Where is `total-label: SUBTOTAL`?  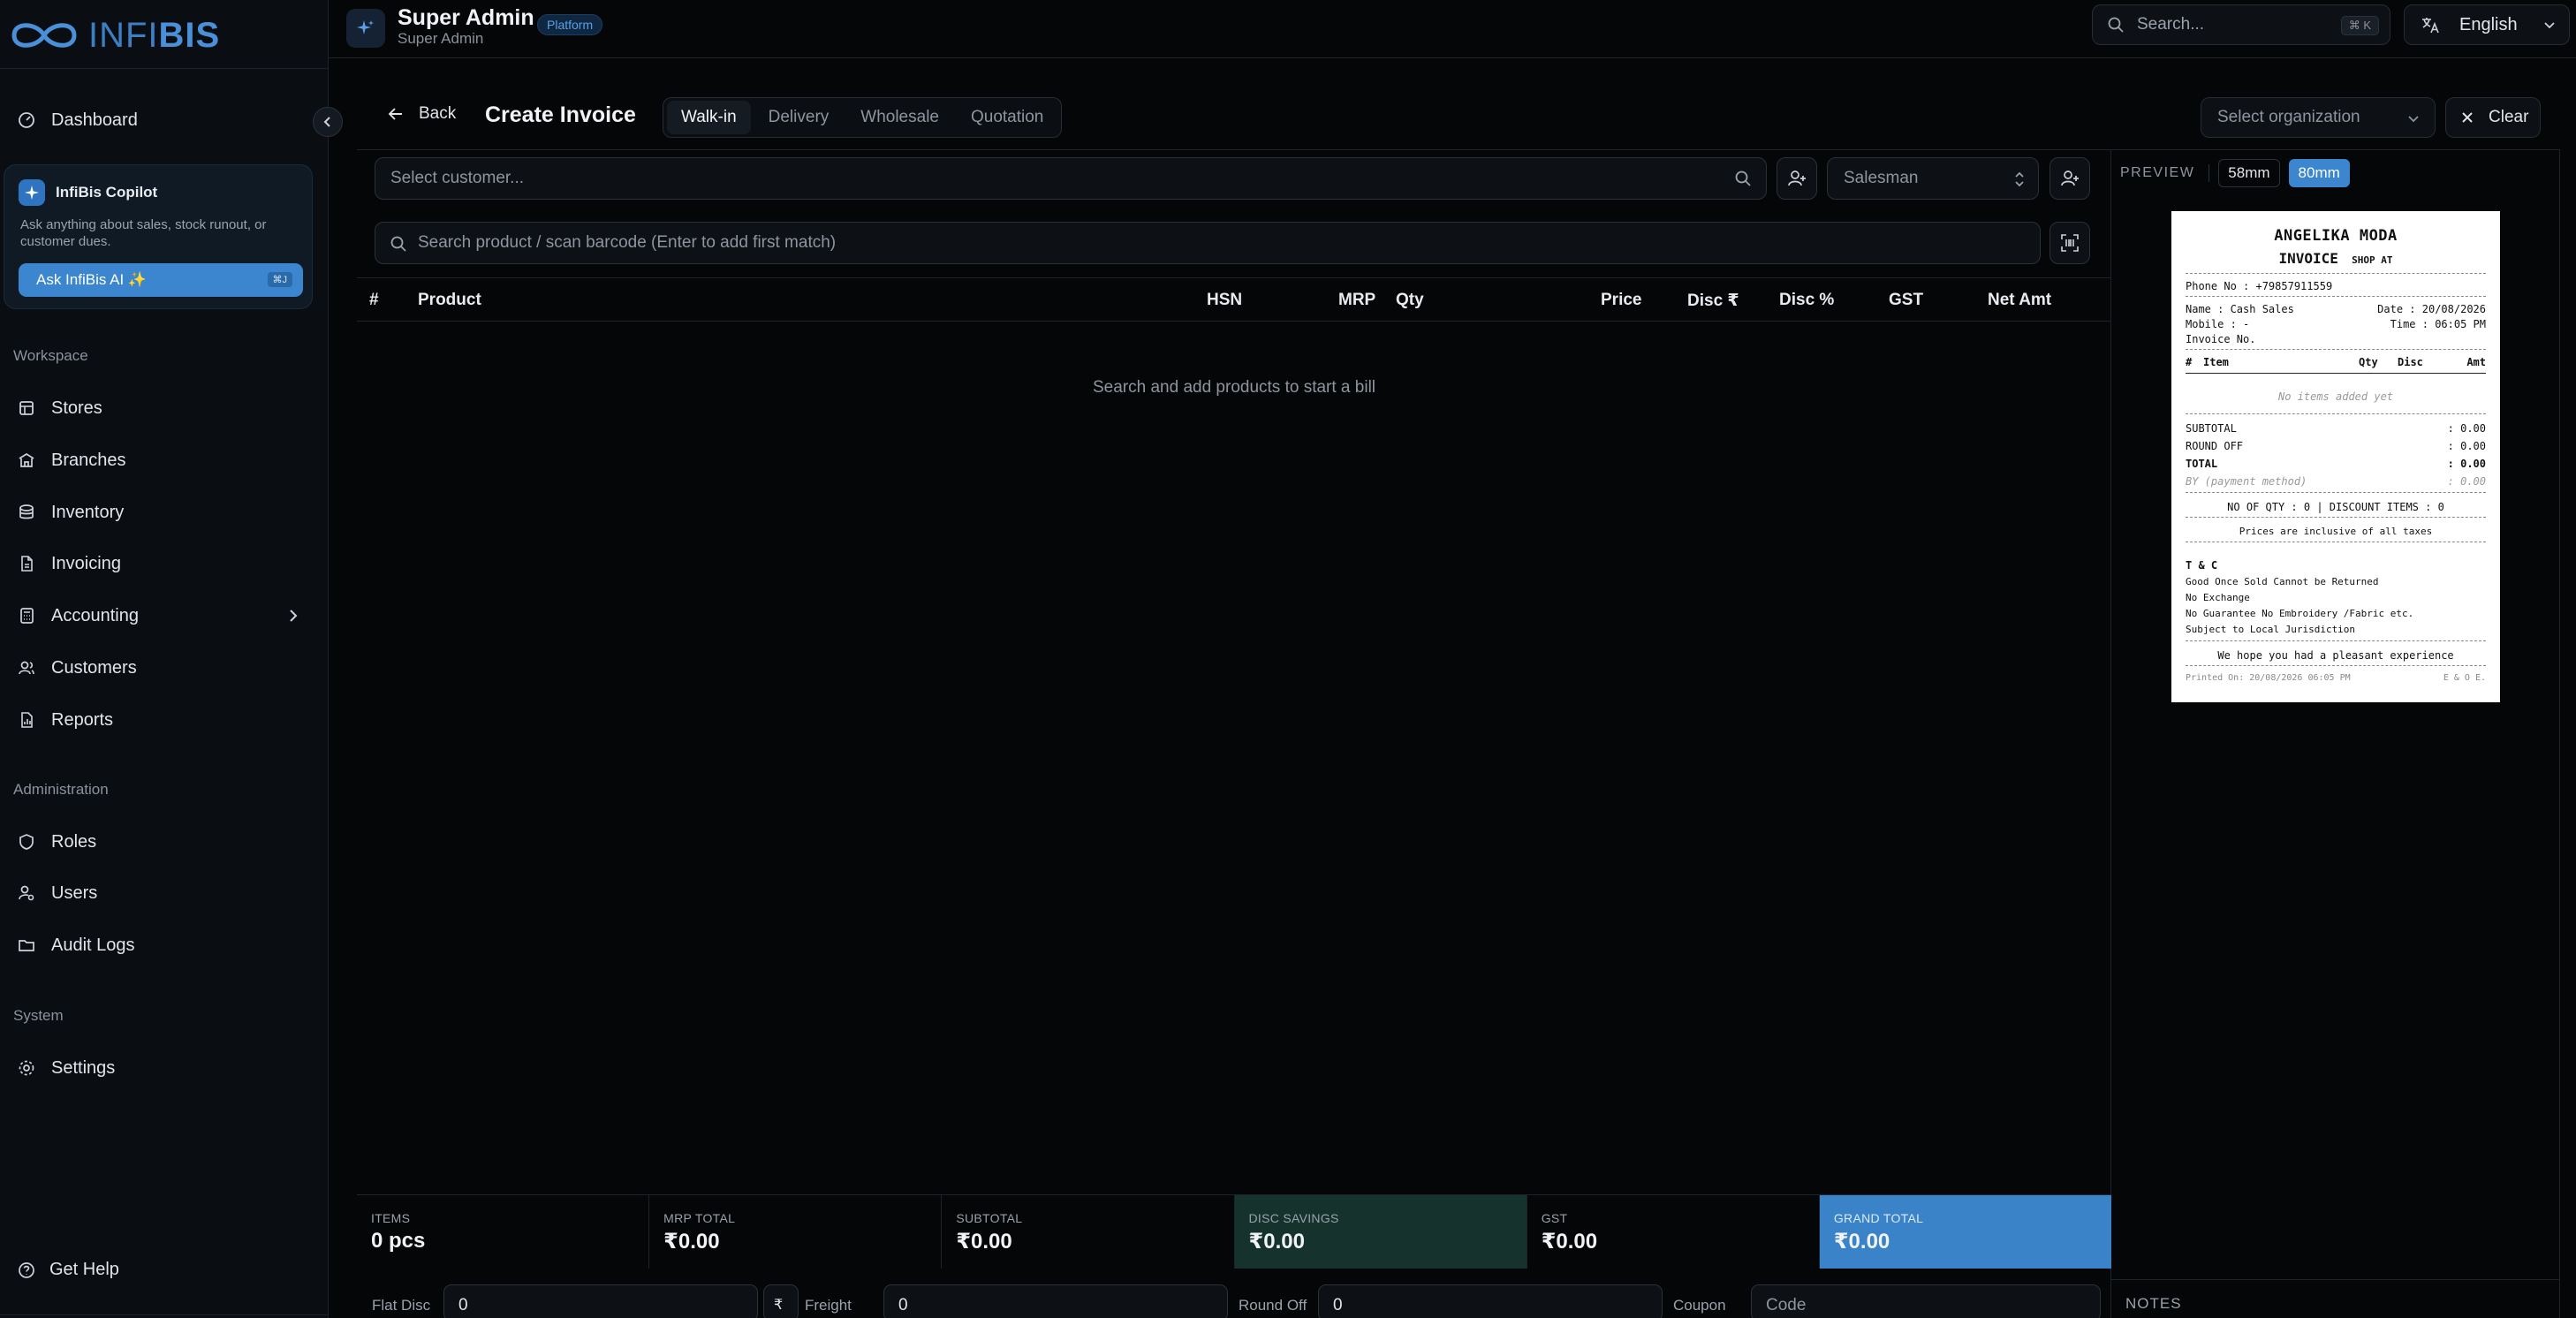
total-label: SUBTOTAL is located at coordinates (990, 1218).